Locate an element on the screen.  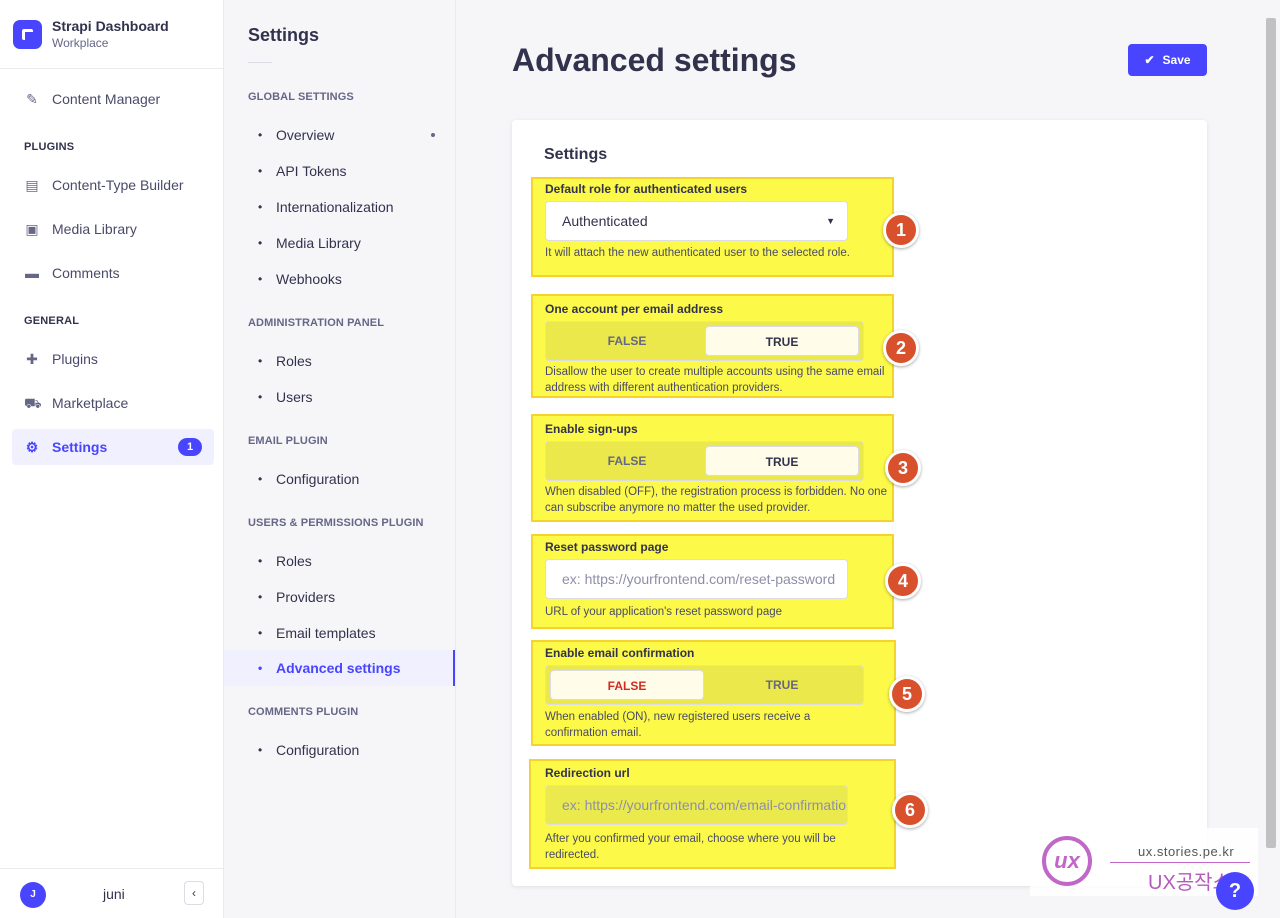
field-label: Enable email confirmation is located at coordinates (620, 653).